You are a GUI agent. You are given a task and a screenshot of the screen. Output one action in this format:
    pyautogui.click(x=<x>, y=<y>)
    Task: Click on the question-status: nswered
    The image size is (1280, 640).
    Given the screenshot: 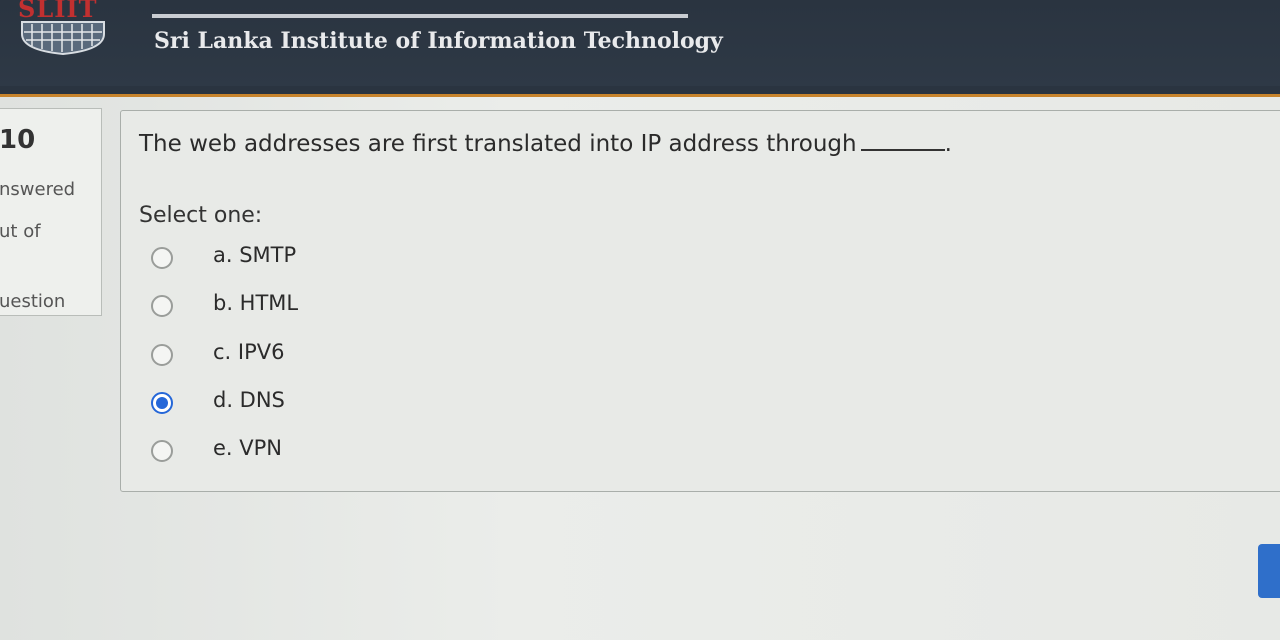 What is the action you would take?
    pyautogui.click(x=38, y=189)
    